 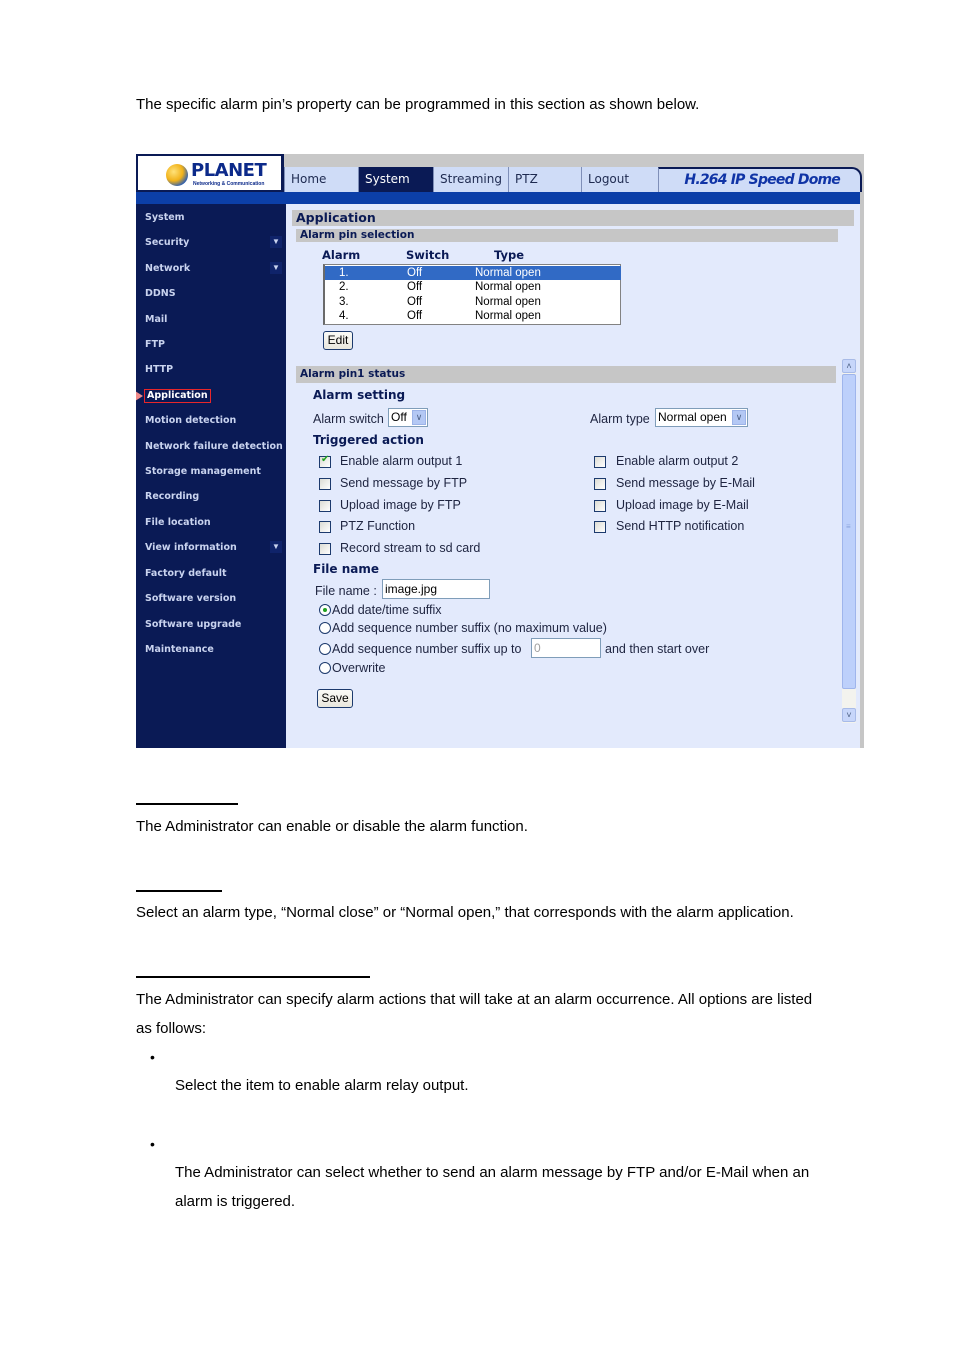 What do you see at coordinates (473, 273) in the screenshot?
I see `alarm-pin-row: 1. Off Normal open` at bounding box center [473, 273].